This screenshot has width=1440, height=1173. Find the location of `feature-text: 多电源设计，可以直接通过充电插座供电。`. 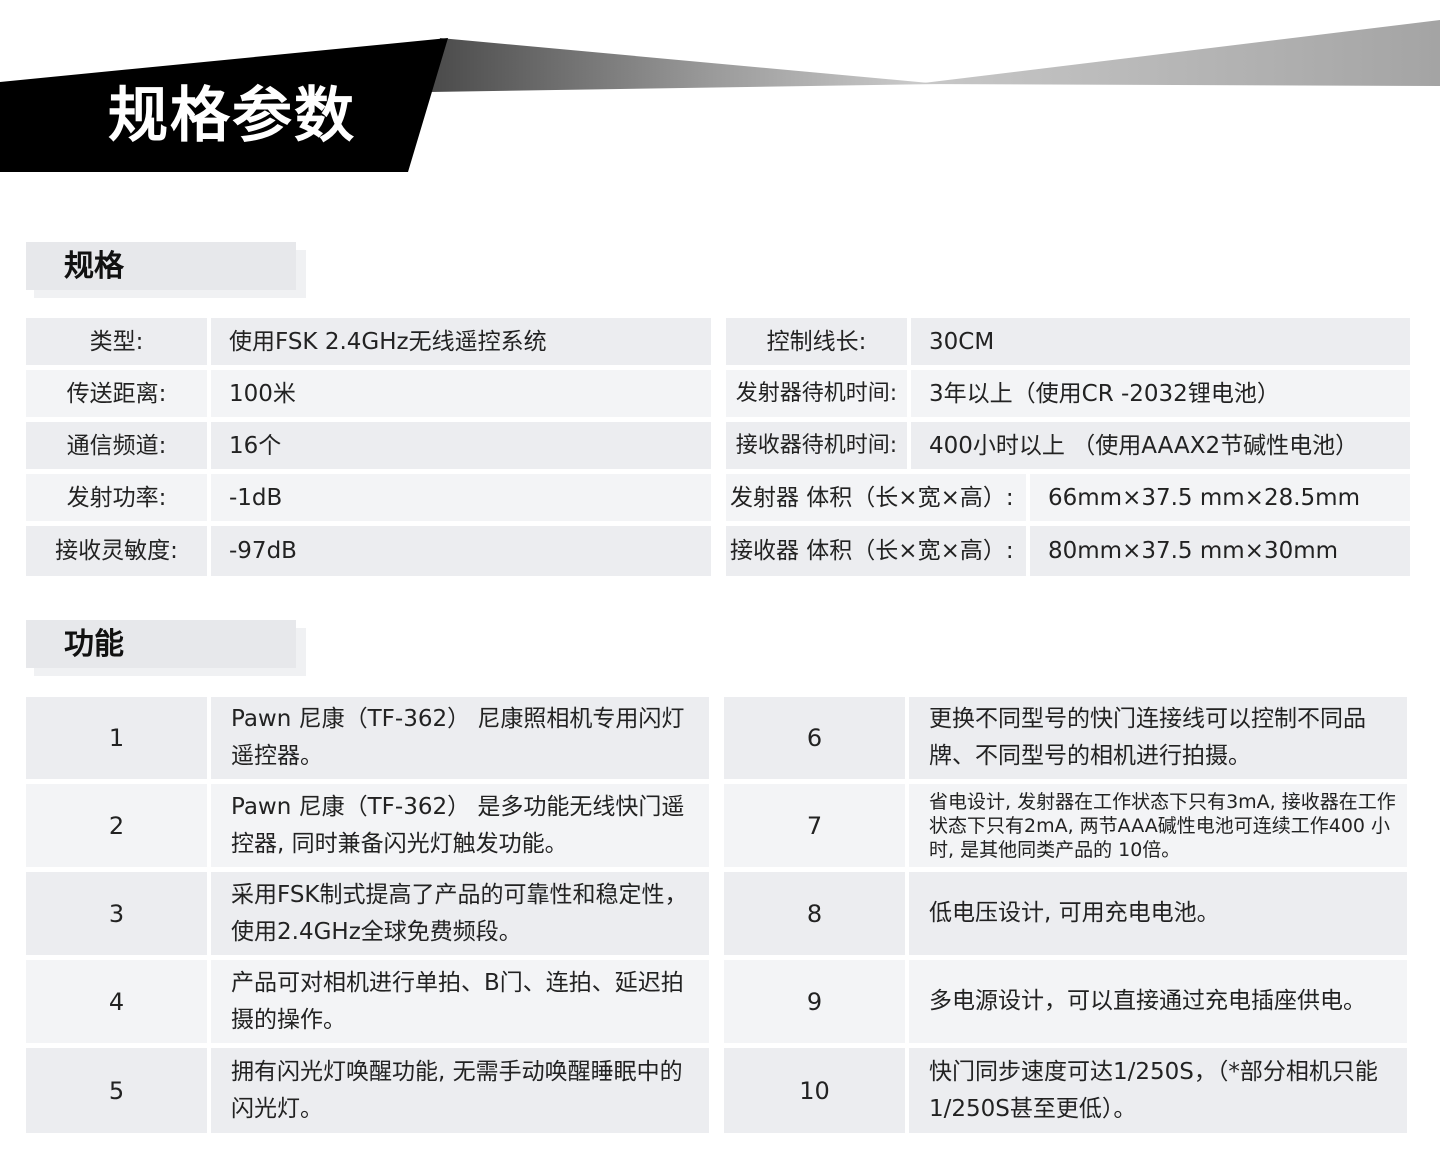

feature-text: 多电源设计，可以直接通过充电插座供电。 is located at coordinates (1158, 1001).